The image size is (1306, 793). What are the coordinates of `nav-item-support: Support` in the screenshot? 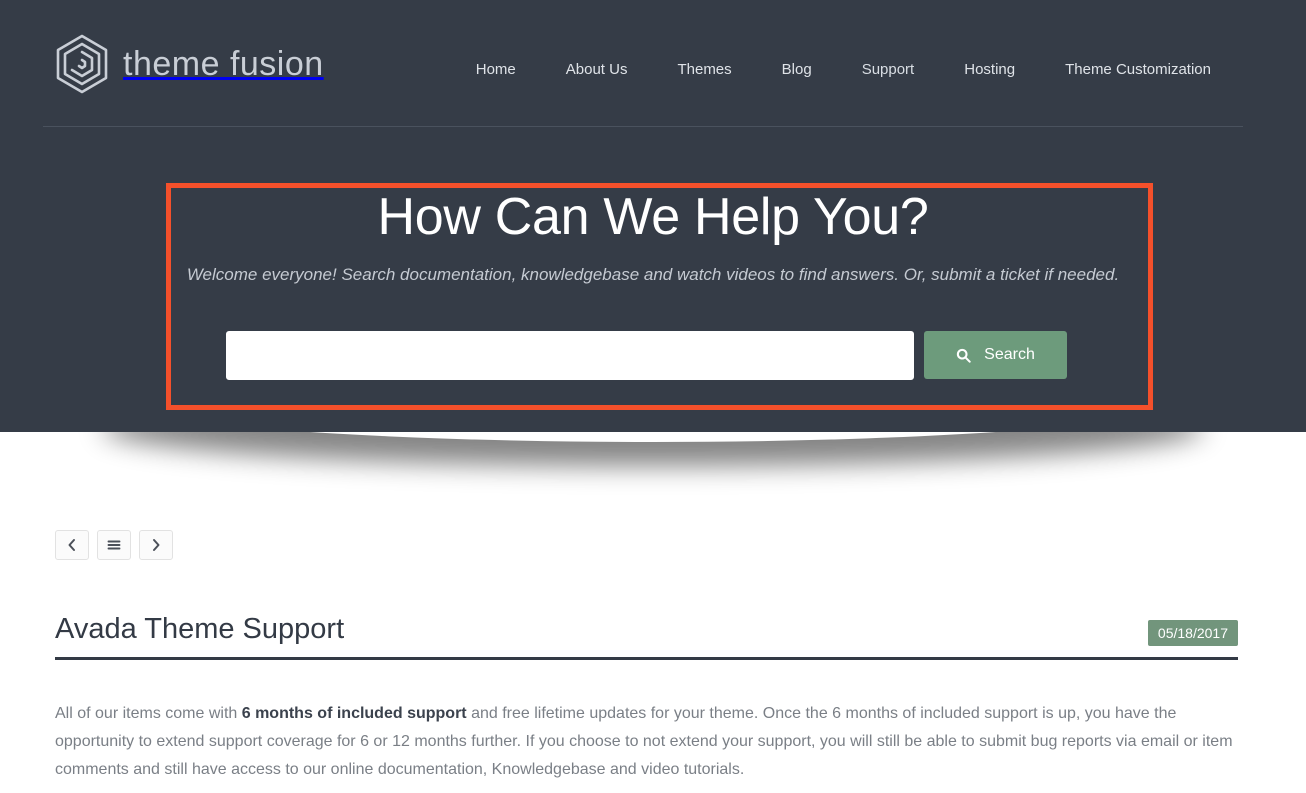 It's located at (888, 70).